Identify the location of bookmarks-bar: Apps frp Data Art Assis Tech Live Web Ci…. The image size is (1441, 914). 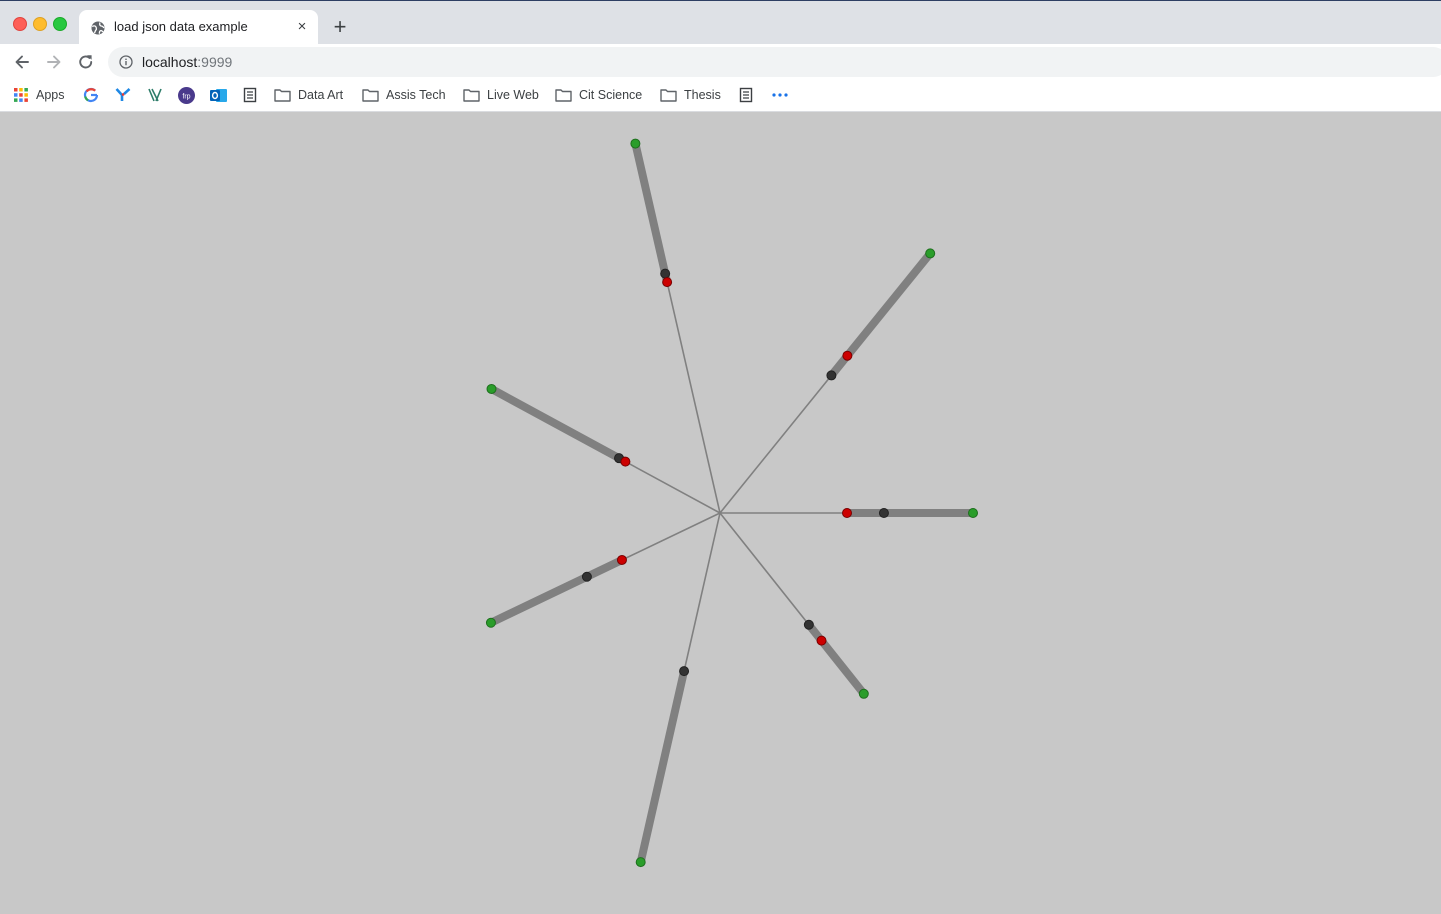
(720, 96).